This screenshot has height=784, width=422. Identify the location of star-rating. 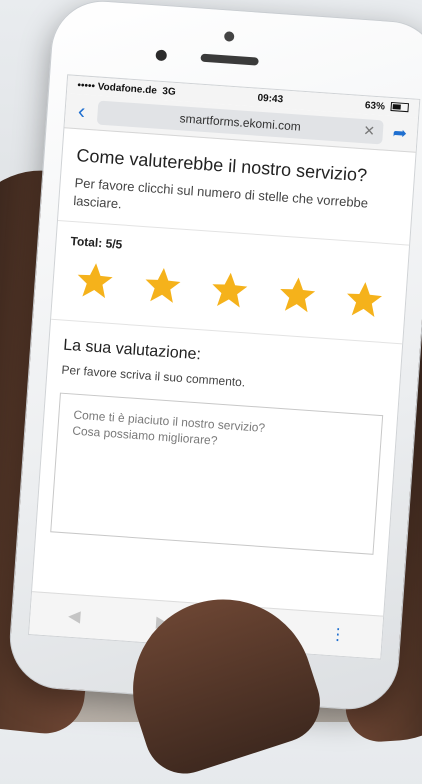
(229, 294).